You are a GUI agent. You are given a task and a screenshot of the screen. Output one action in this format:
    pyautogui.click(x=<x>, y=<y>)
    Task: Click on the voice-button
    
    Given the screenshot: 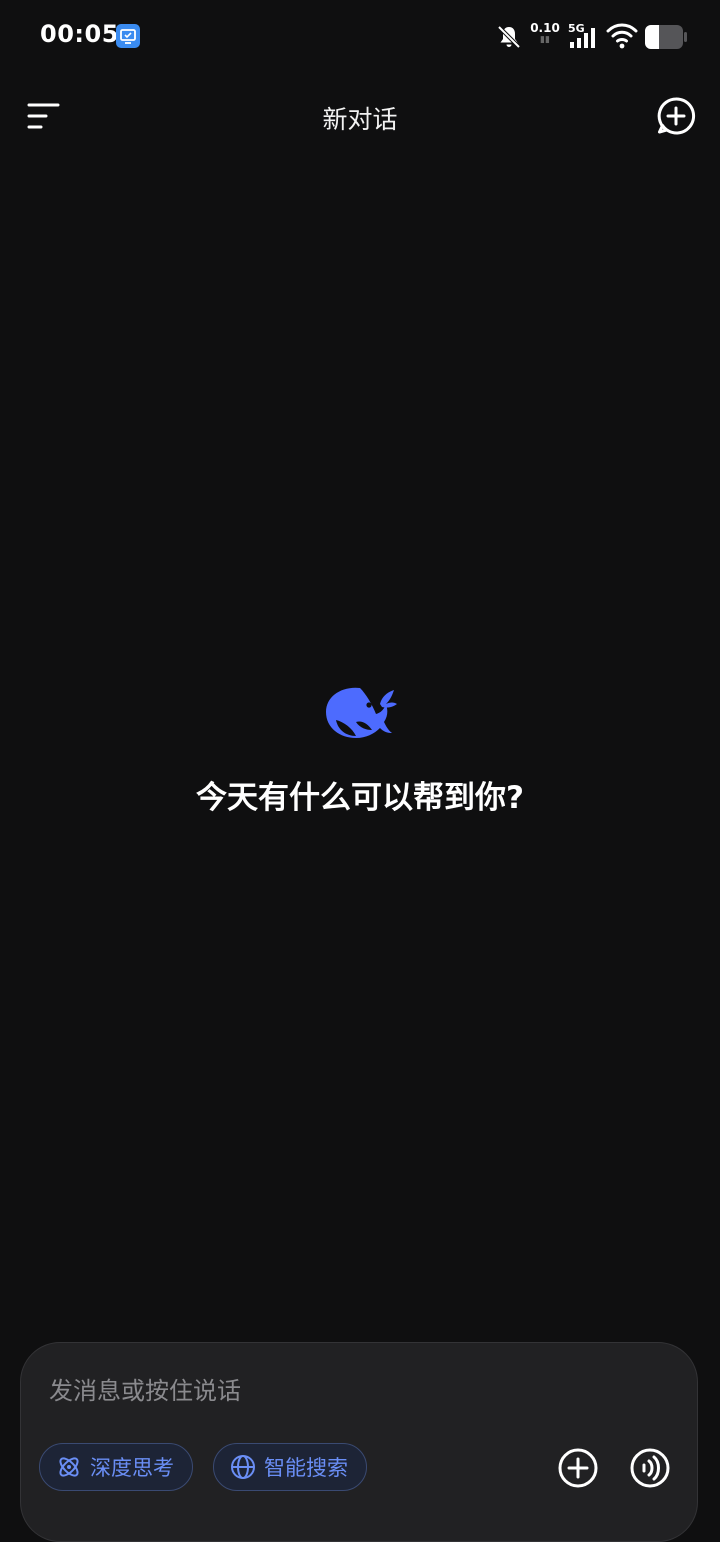 What is the action you would take?
    pyautogui.click(x=650, y=1468)
    